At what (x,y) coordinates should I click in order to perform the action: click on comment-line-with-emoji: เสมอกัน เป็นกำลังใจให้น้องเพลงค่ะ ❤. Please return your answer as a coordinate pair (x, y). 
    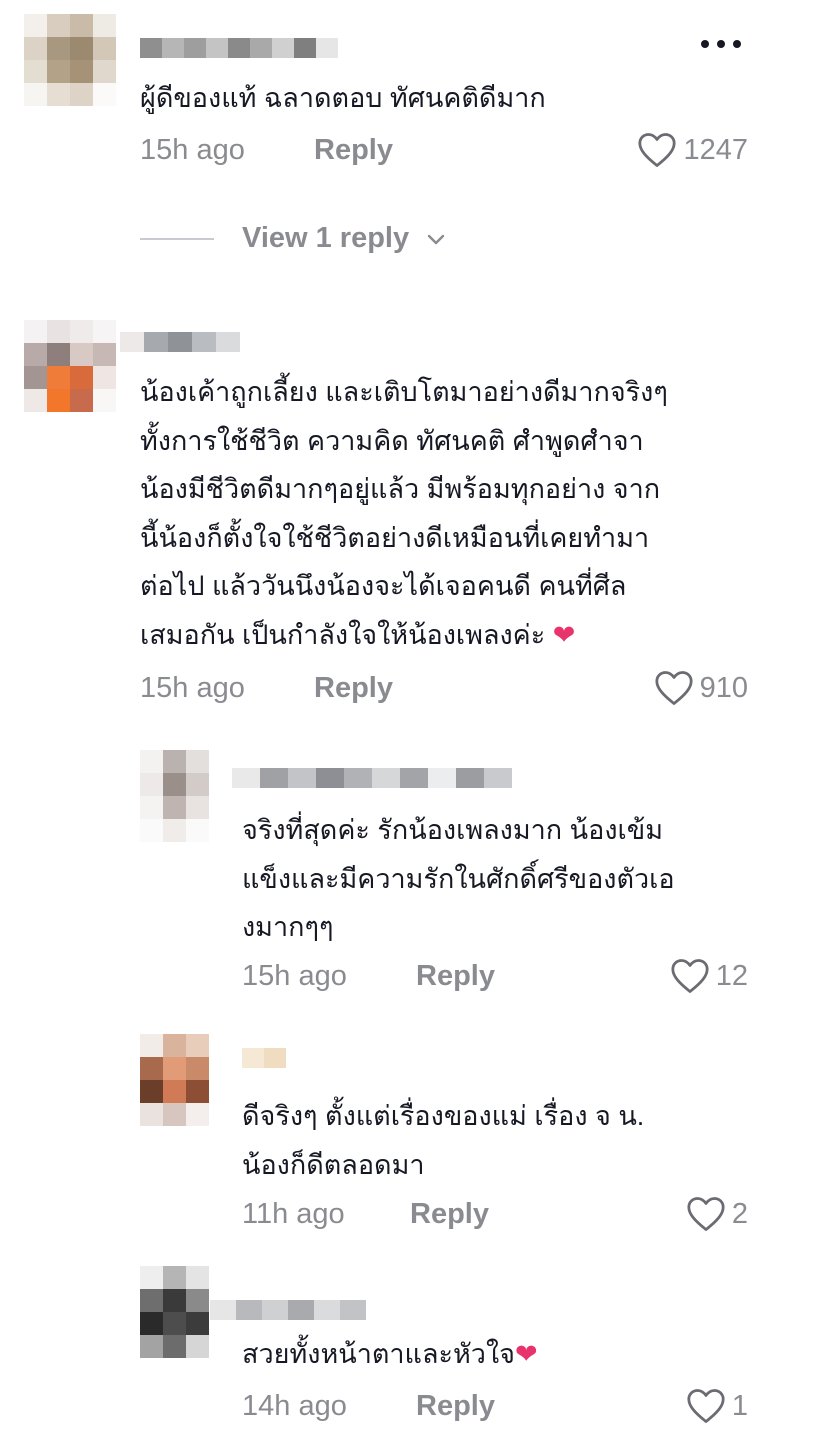
    Looking at the image, I should click on (358, 634).